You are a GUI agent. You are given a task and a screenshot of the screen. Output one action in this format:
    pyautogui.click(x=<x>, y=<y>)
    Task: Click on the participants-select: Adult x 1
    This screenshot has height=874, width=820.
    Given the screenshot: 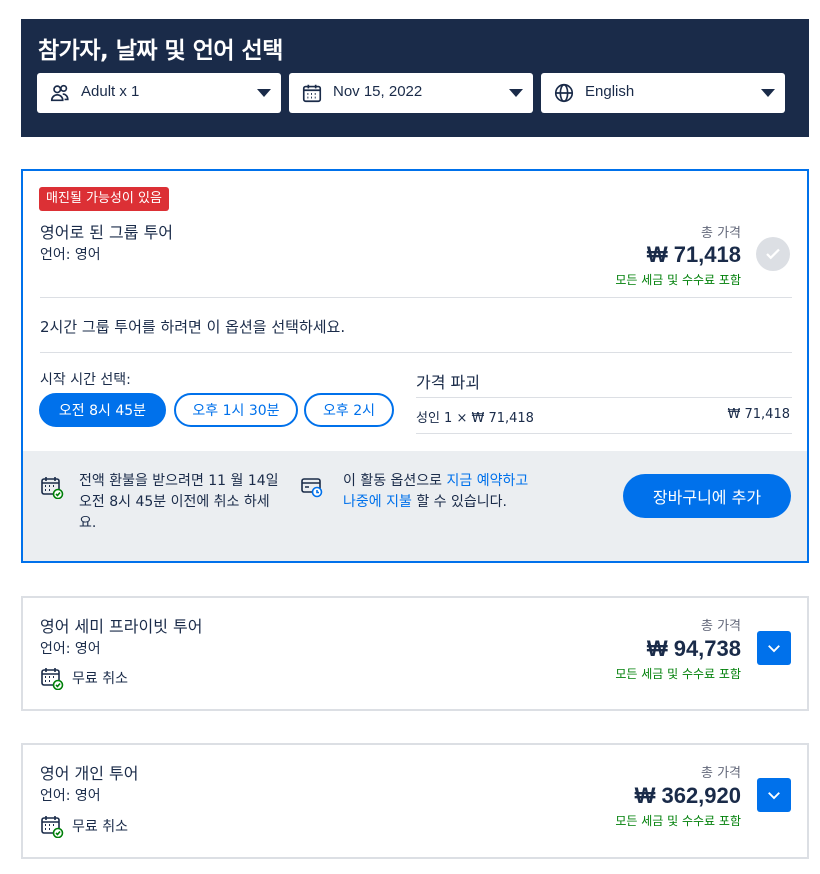 What is the action you would take?
    pyautogui.click(x=159, y=93)
    